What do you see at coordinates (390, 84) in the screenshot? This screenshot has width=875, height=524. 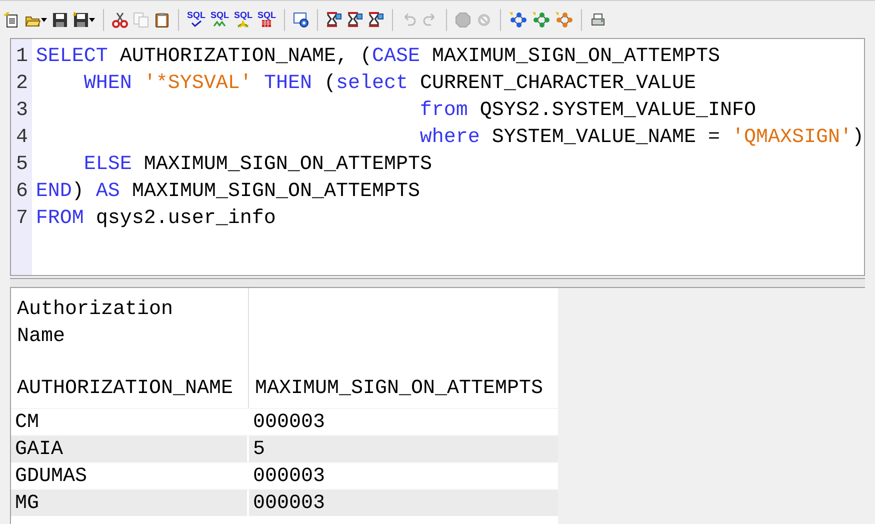 I see `code-line: WHEN '*SYSVAL' THEN (select CURRENT_CHARACTER_VALUE` at bounding box center [390, 84].